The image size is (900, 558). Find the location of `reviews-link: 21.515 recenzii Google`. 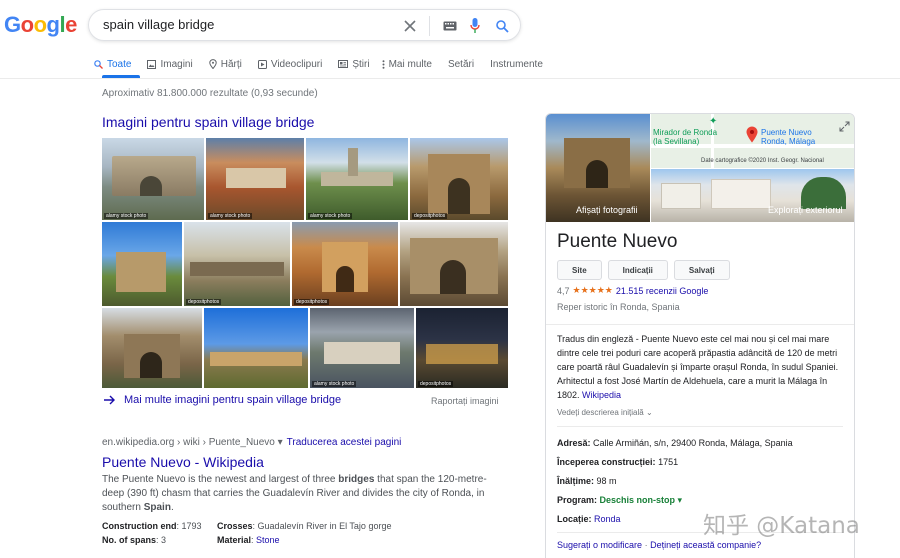

reviews-link: 21.515 recenzii Google is located at coordinates (662, 291).